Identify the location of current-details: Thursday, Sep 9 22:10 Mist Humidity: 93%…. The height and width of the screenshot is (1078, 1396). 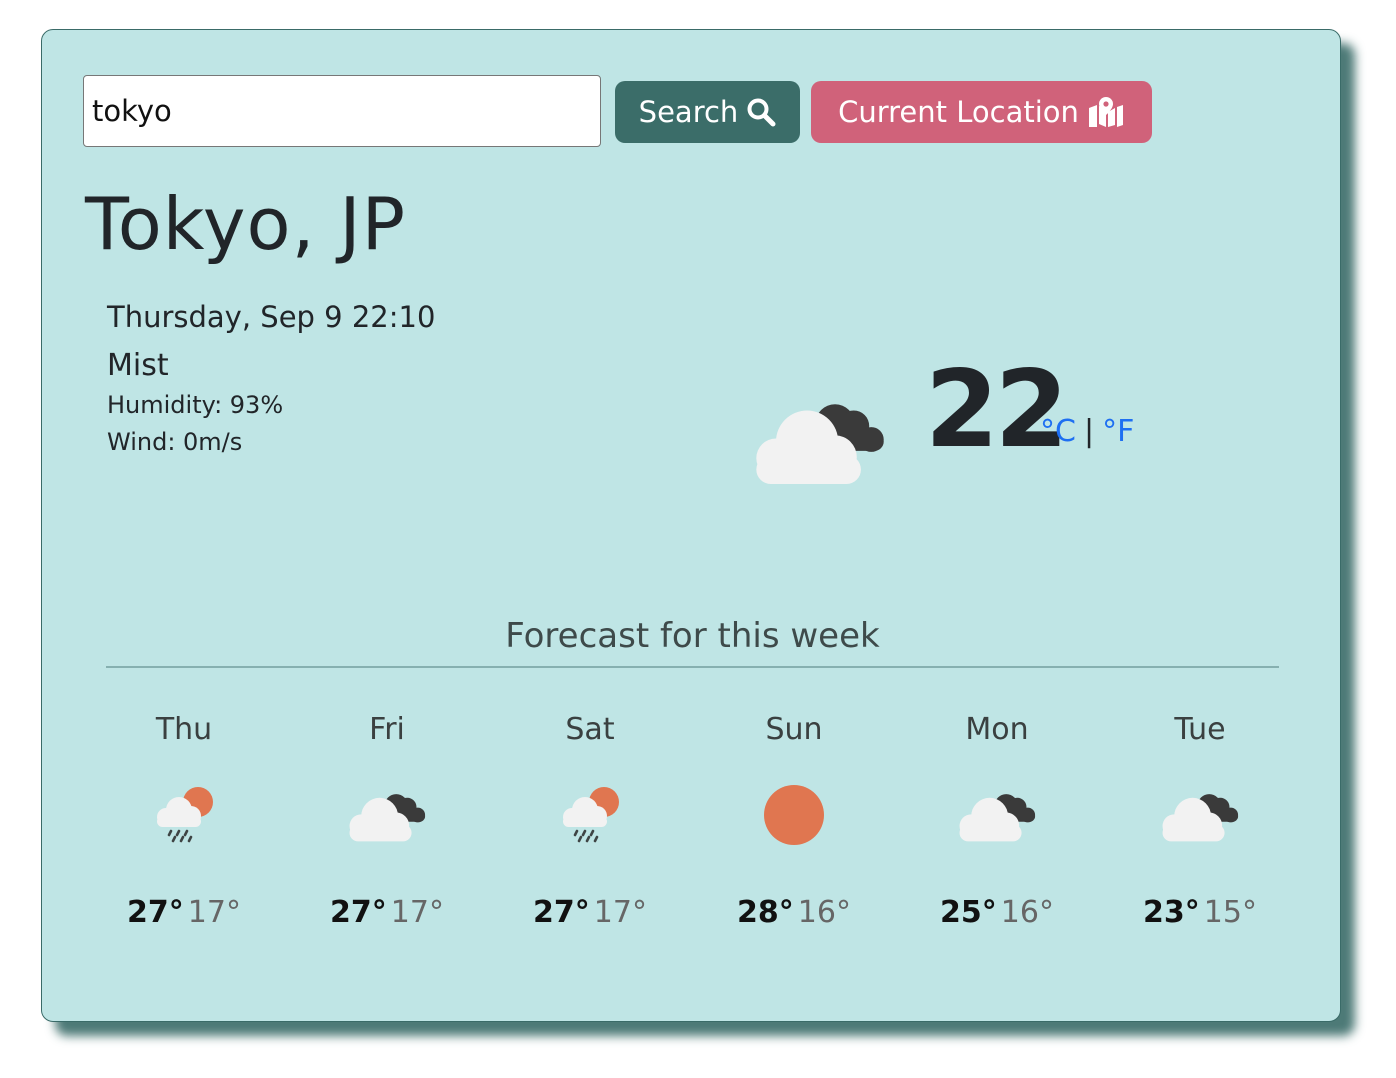
(271, 379).